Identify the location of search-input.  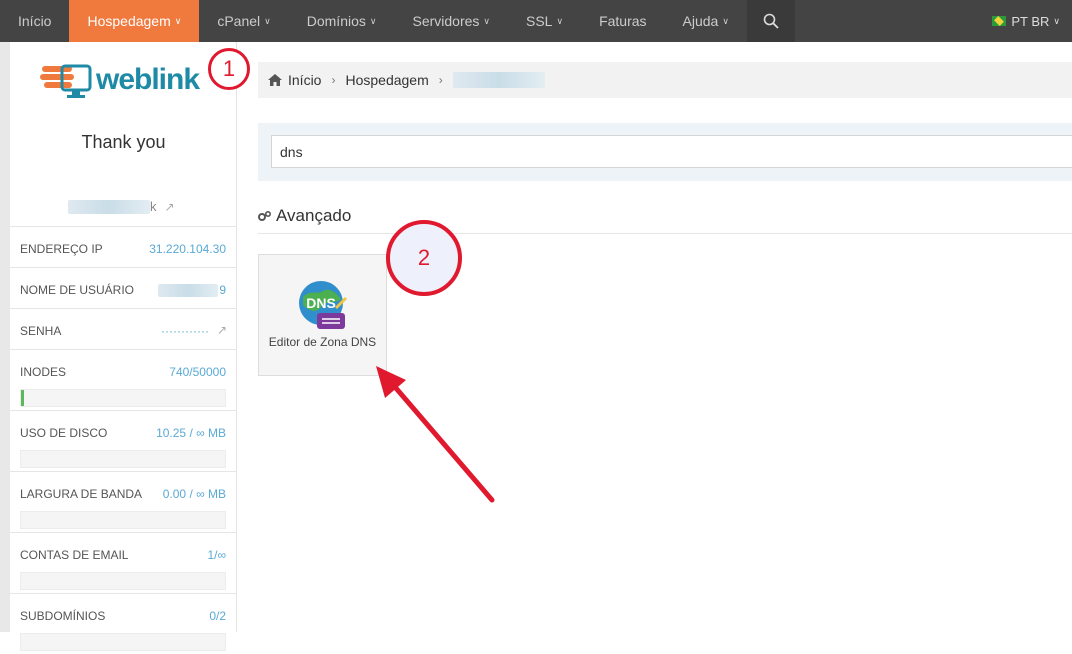
(671, 151).